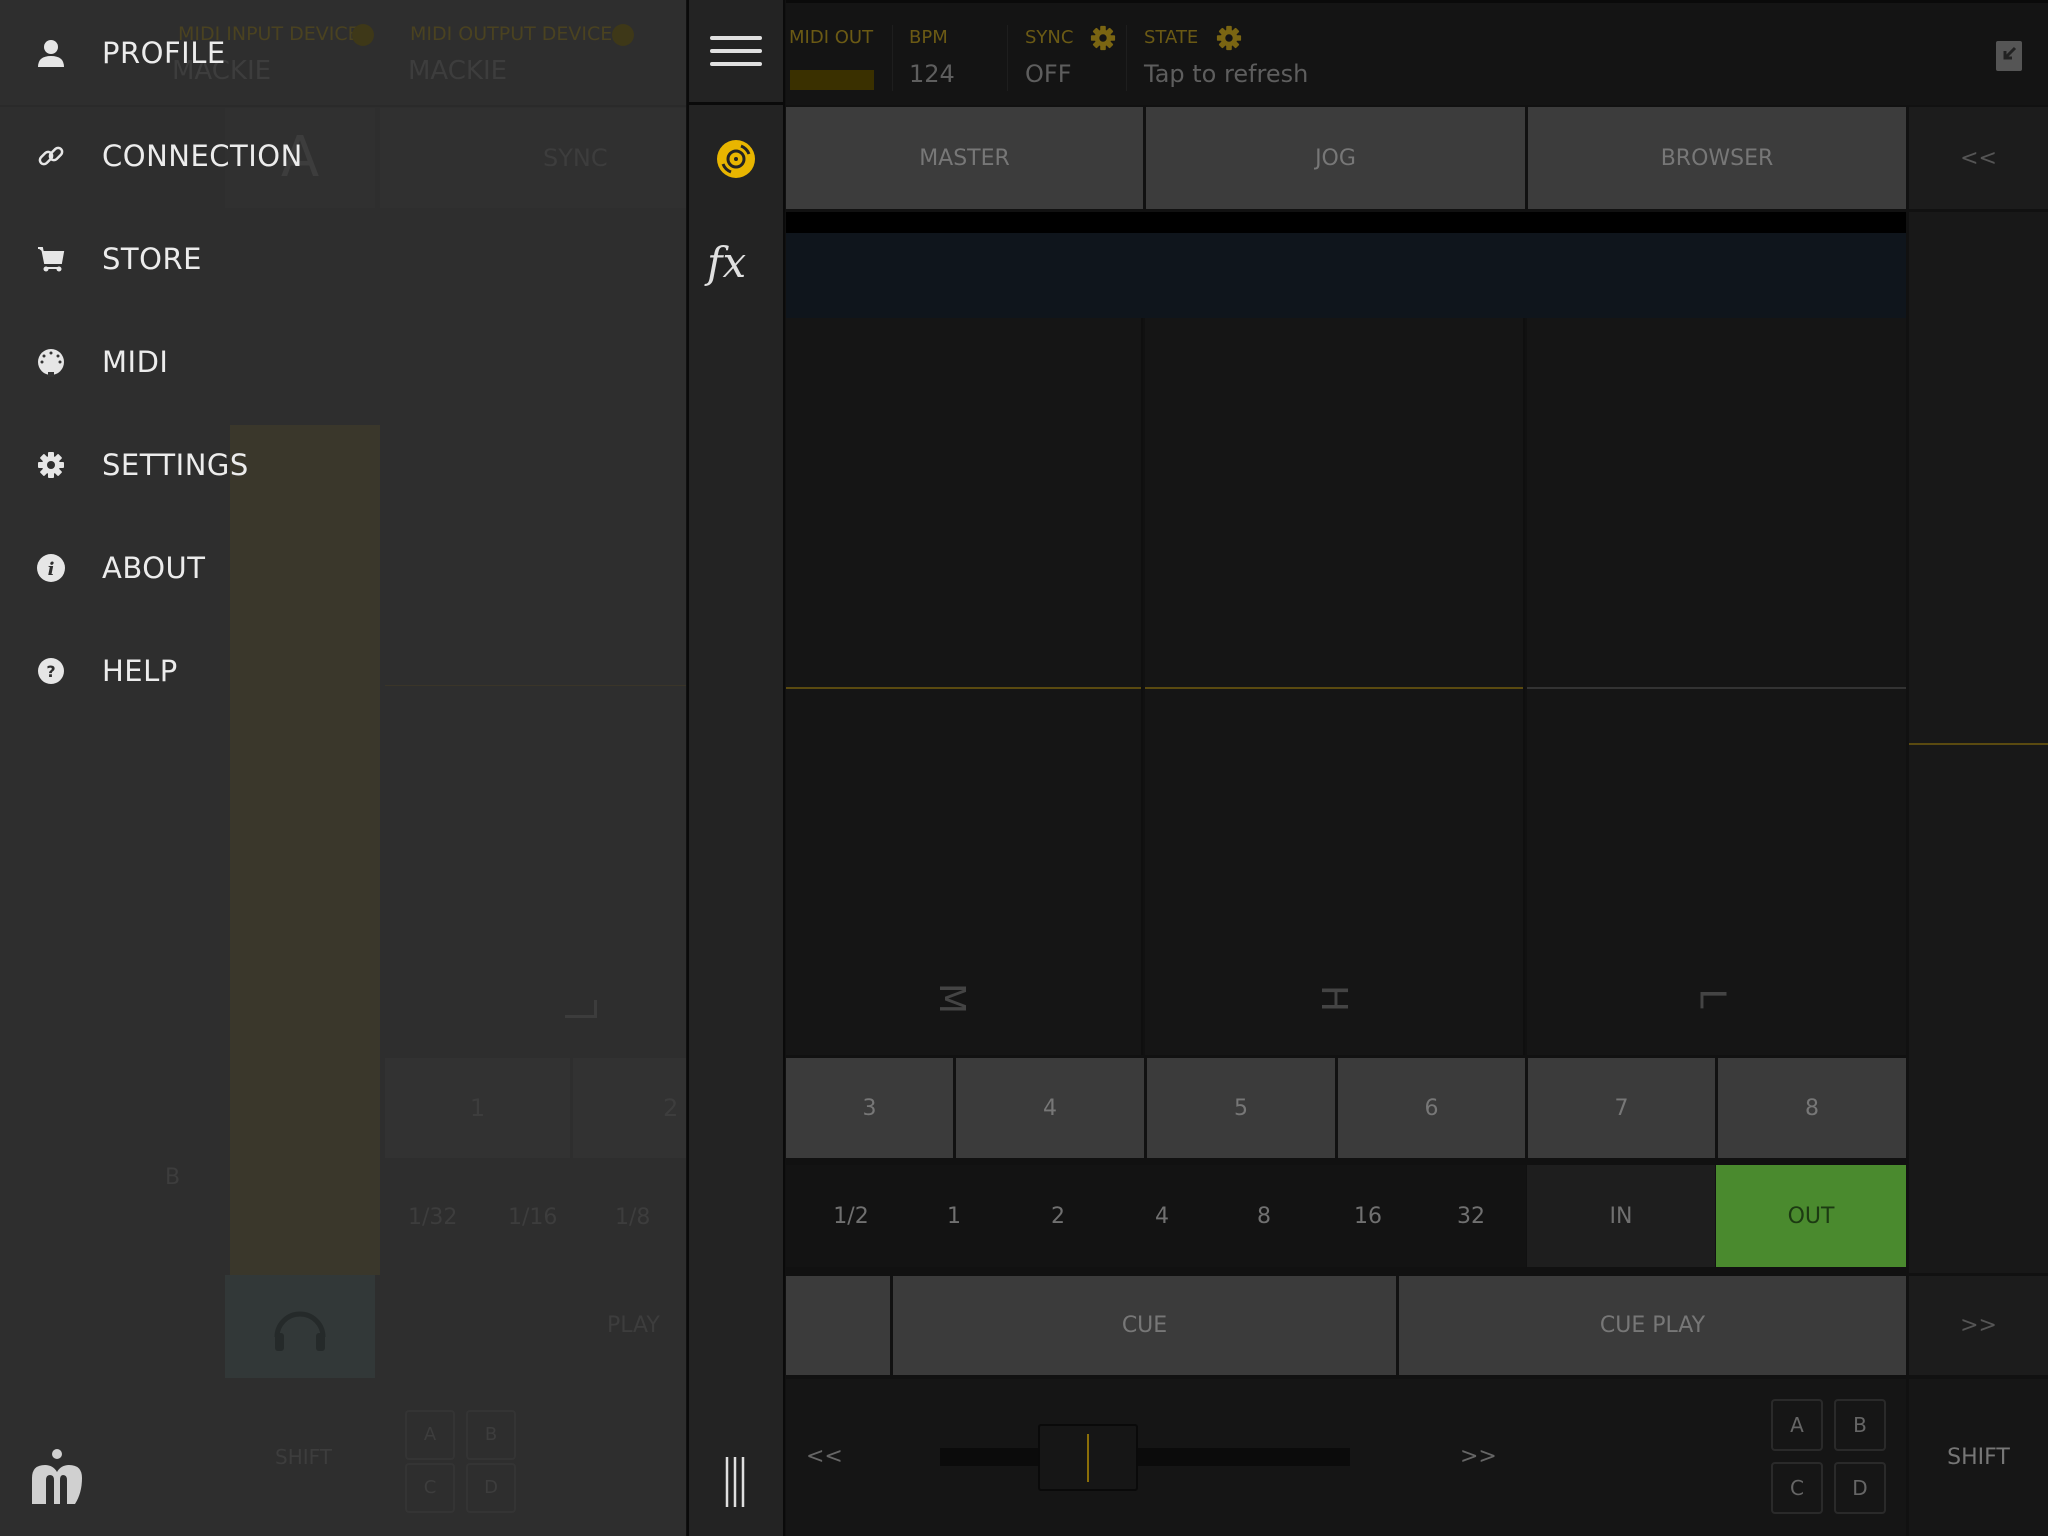  Describe the element at coordinates (1226, 74) in the screenshot. I see `state-refresh: Tap to refresh` at that location.